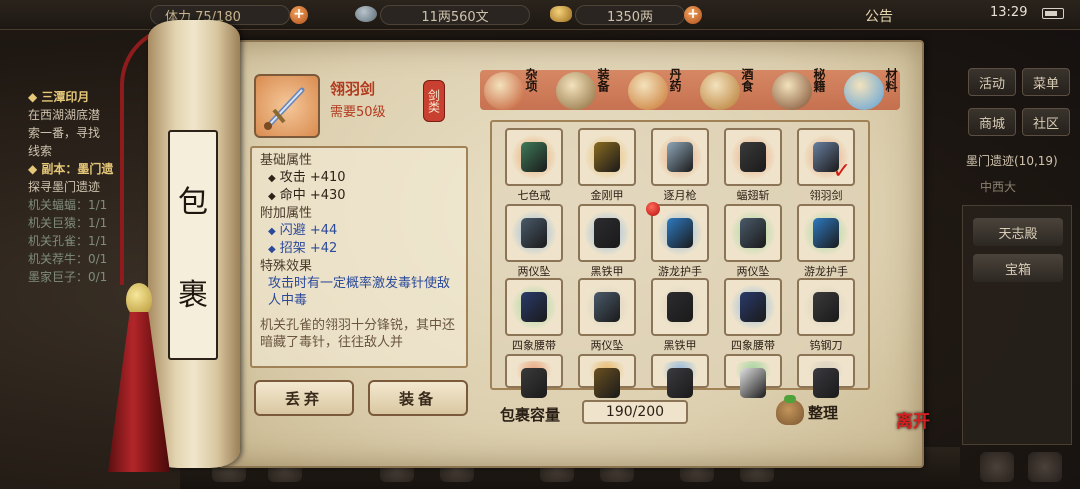 The image size is (1080, 489). What do you see at coordinates (753, 345) in the screenshot?
I see `slot-label: 四象腰带` at bounding box center [753, 345].